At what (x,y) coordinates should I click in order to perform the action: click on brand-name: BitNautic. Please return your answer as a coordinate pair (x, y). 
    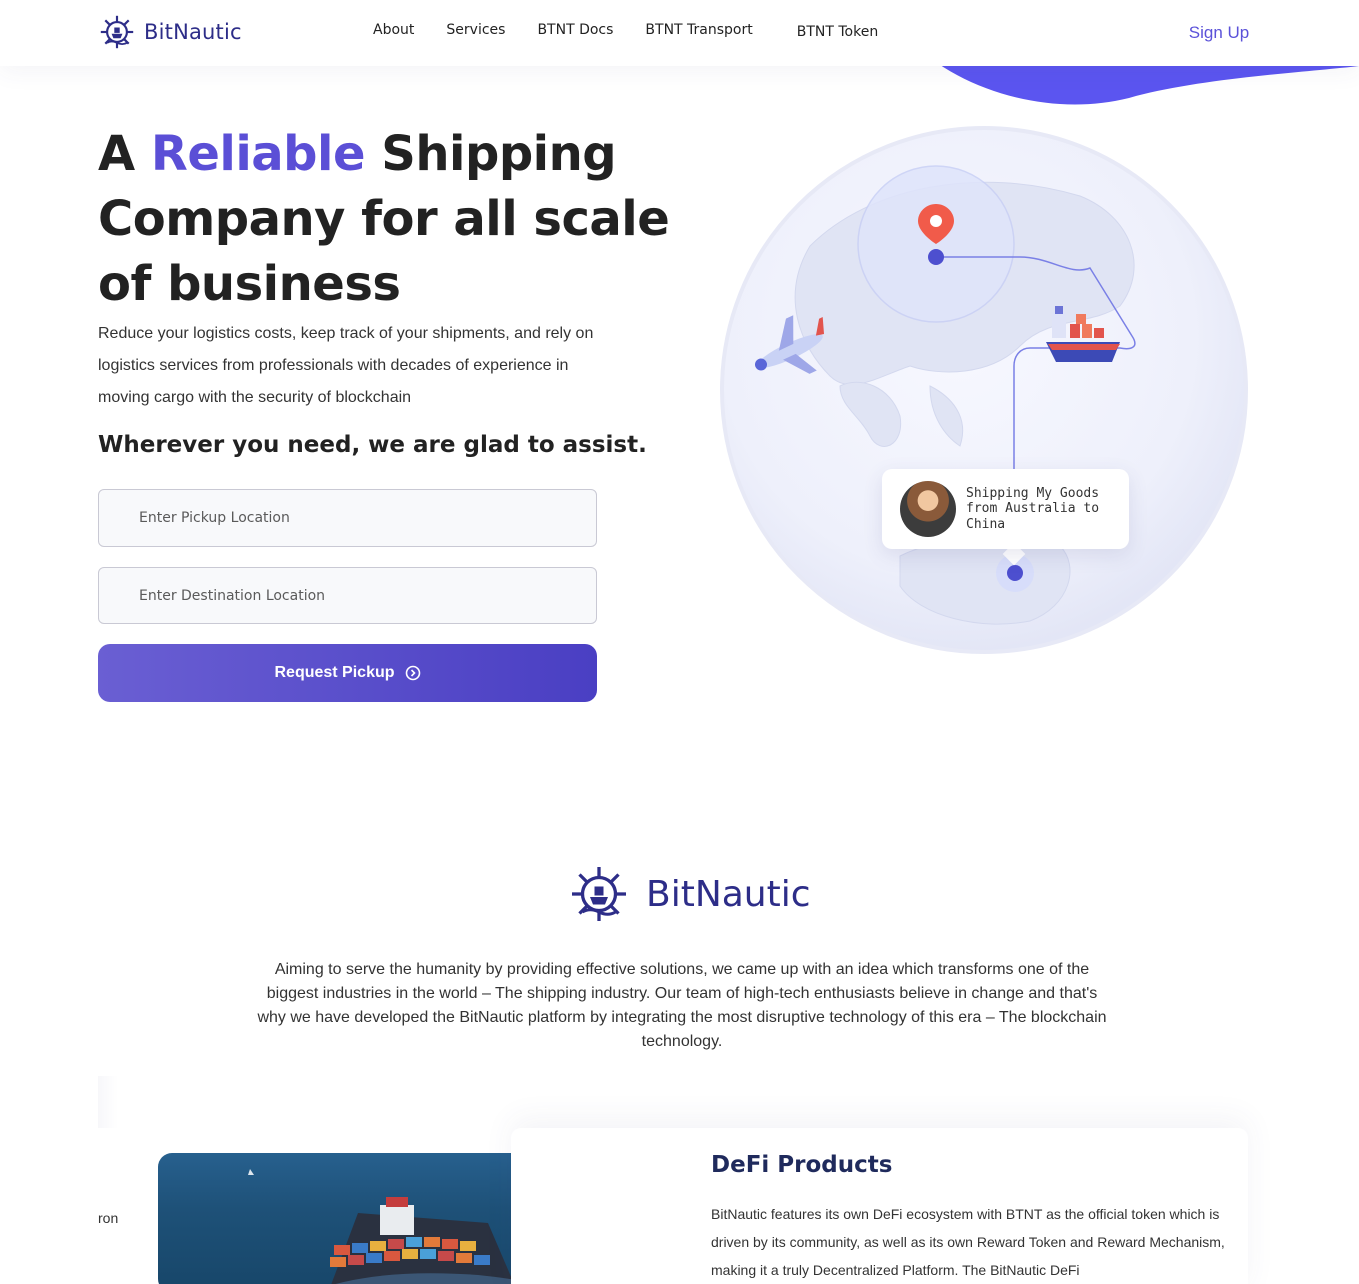
    Looking at the image, I should click on (193, 32).